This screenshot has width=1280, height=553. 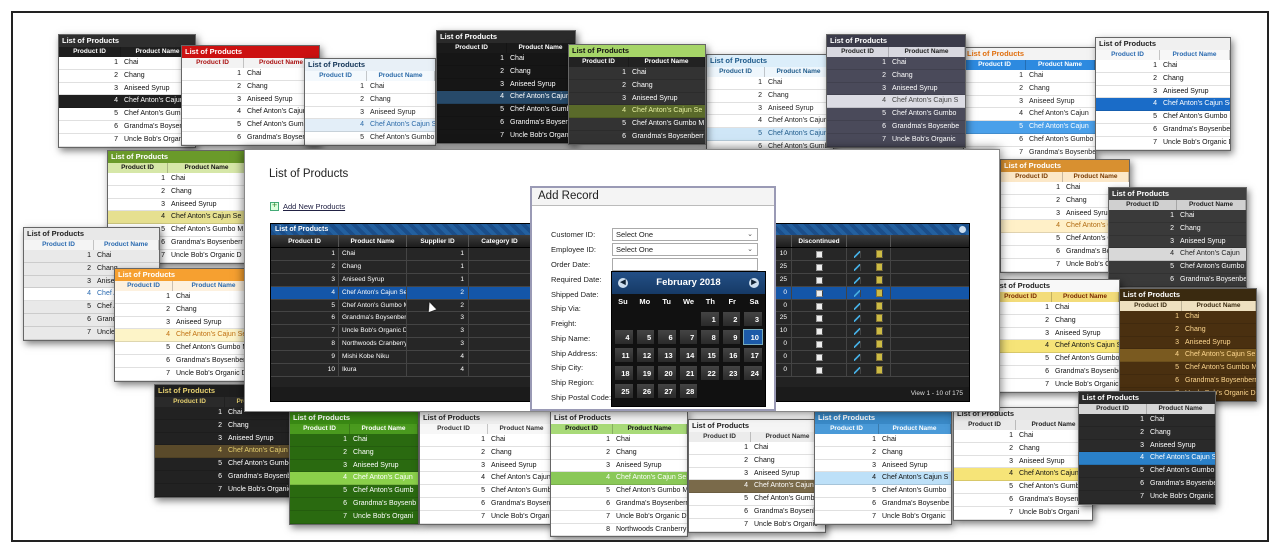 What do you see at coordinates (645, 355) in the screenshot?
I see `day-cell: 12` at bounding box center [645, 355].